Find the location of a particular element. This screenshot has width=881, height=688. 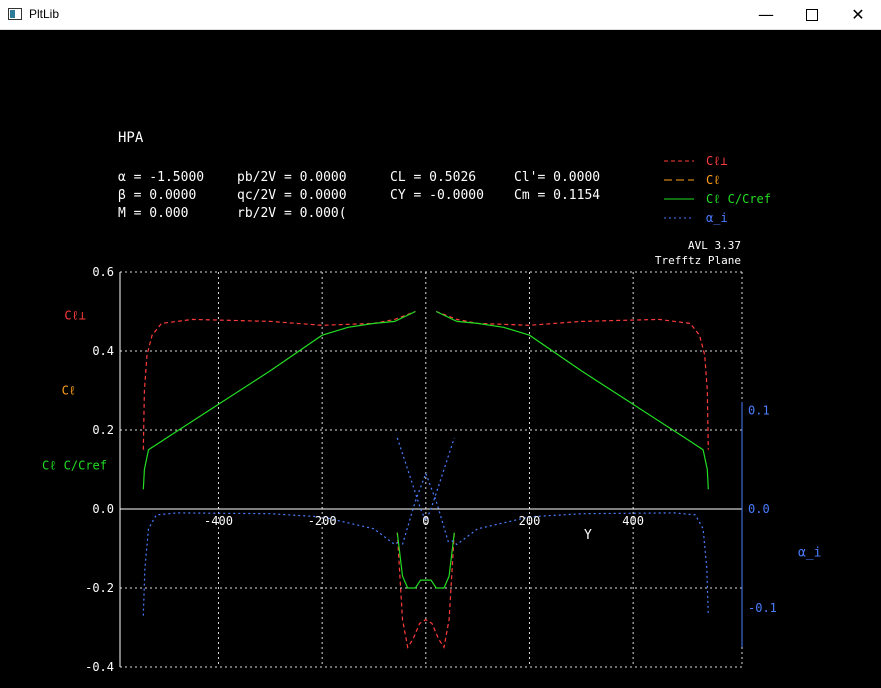

y-axis-label: Cℓ⊥ is located at coordinates (75, 315).